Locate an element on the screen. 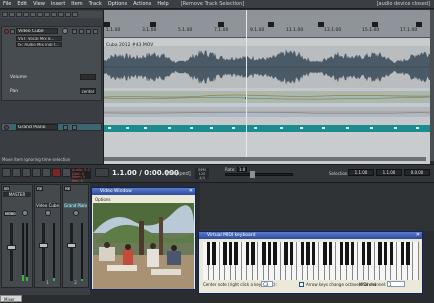 This screenshot has width=434, height=303. midi-channel-select: 1 is located at coordinates (396, 284).